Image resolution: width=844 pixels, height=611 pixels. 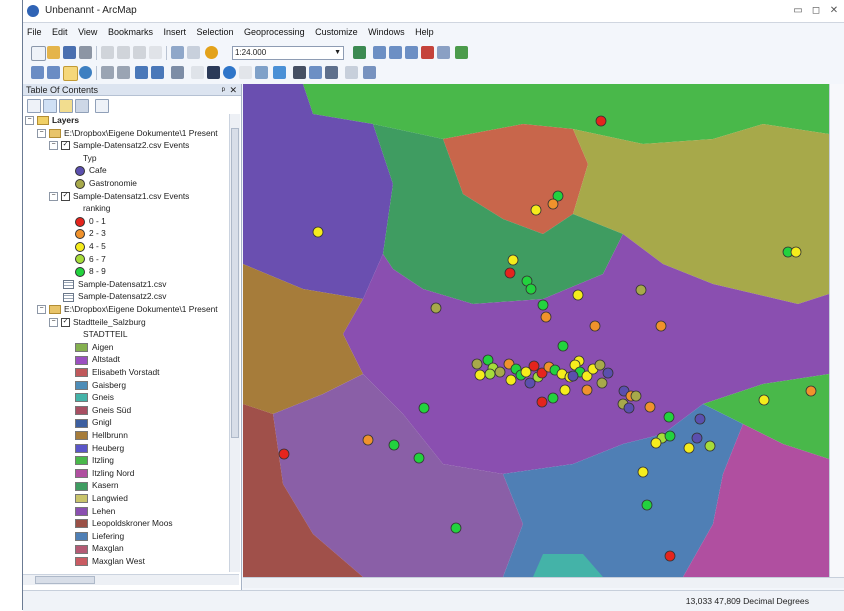 What do you see at coordinates (424, 32) in the screenshot?
I see `menu-help: Help` at bounding box center [424, 32].